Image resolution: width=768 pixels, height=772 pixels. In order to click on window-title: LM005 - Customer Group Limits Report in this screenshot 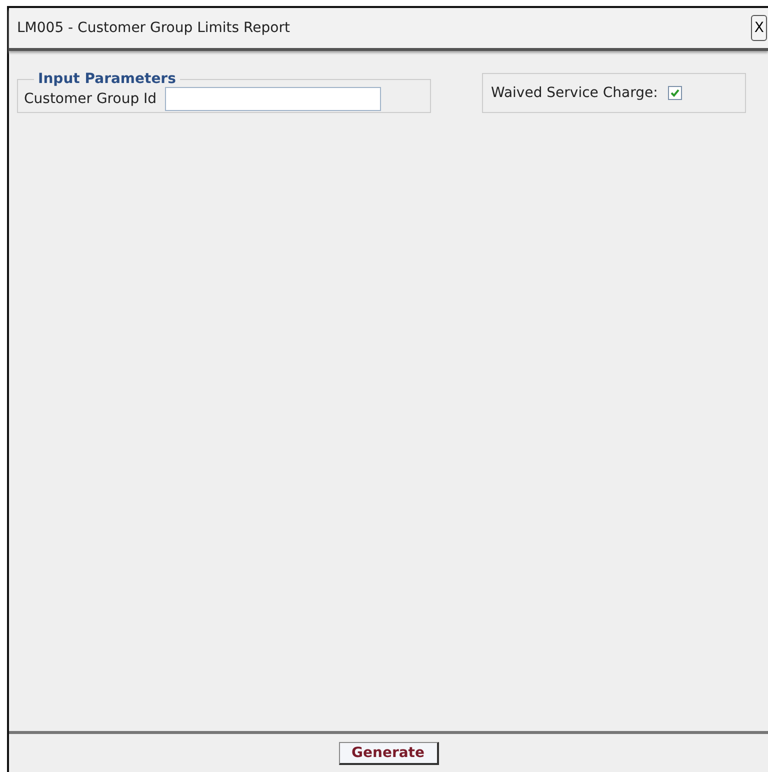, I will do `click(153, 28)`.